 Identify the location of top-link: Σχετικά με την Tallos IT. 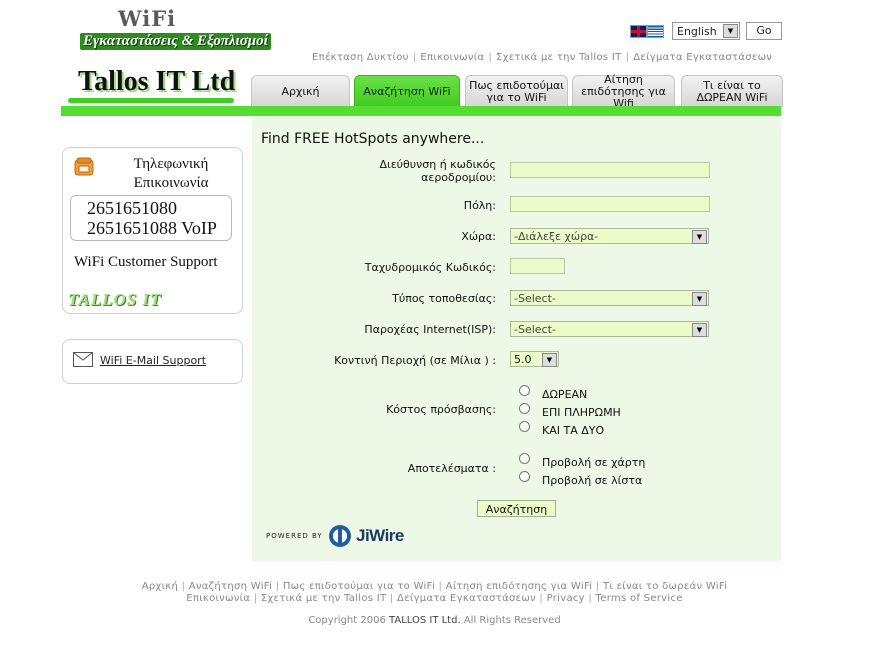
(559, 57).